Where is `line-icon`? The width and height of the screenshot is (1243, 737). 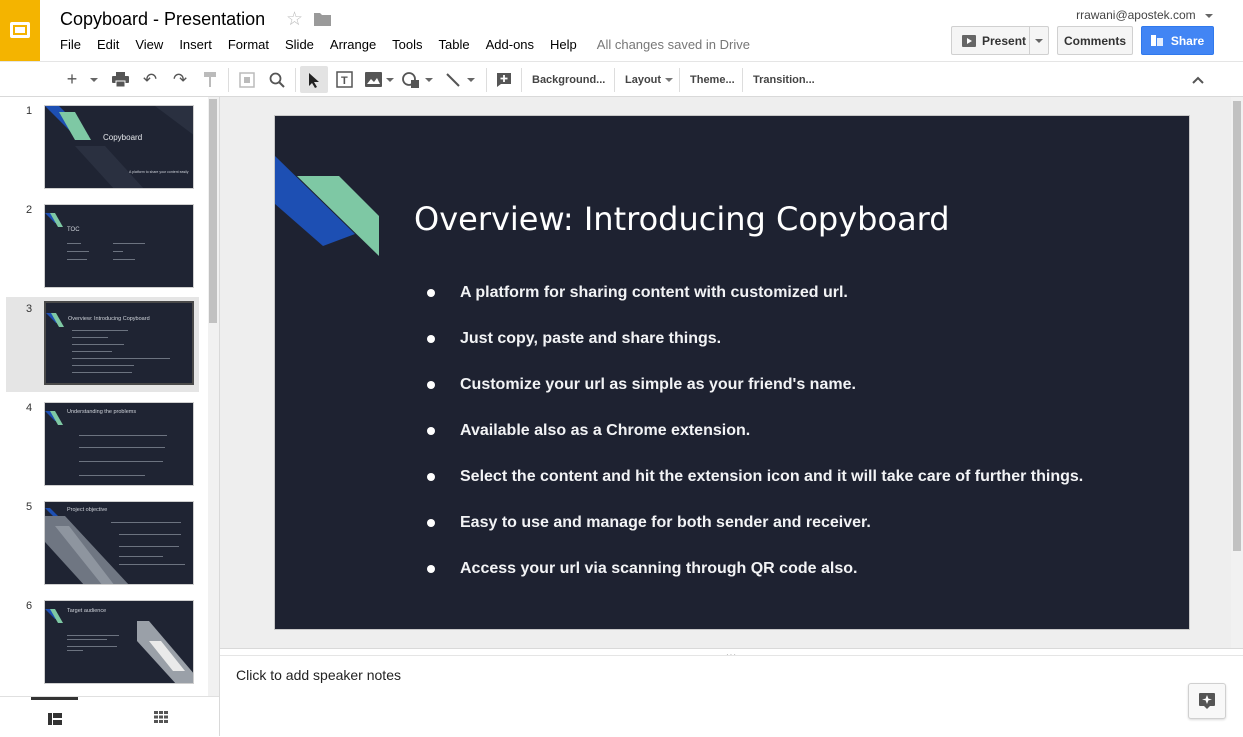 line-icon is located at coordinates (453, 79).